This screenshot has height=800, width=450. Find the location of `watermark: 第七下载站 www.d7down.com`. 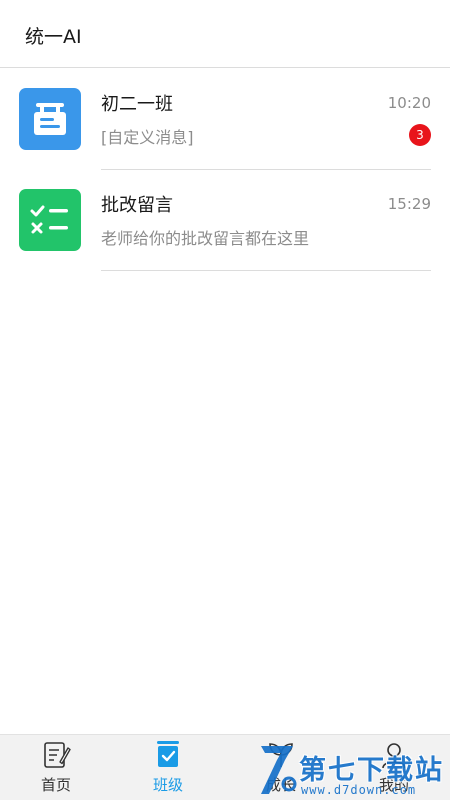

watermark: 第七下载站 www.d7down.com is located at coordinates (352, 769).